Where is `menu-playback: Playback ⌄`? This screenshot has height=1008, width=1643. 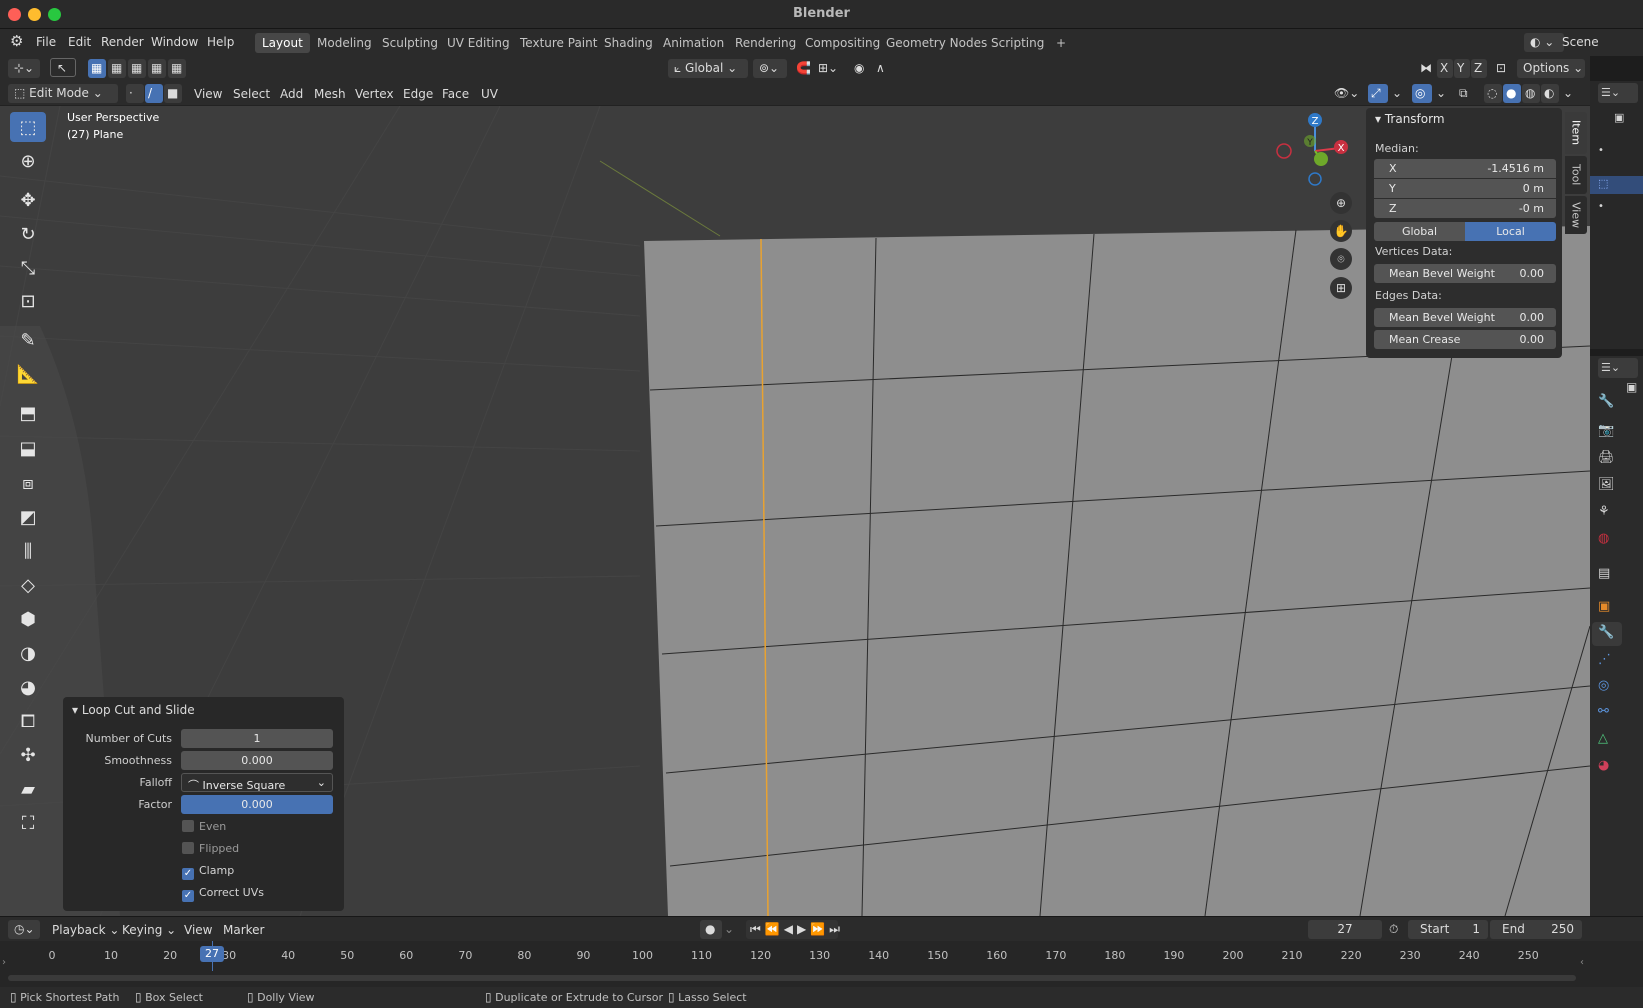
menu-playback: Playback ⌄ is located at coordinates (85, 930).